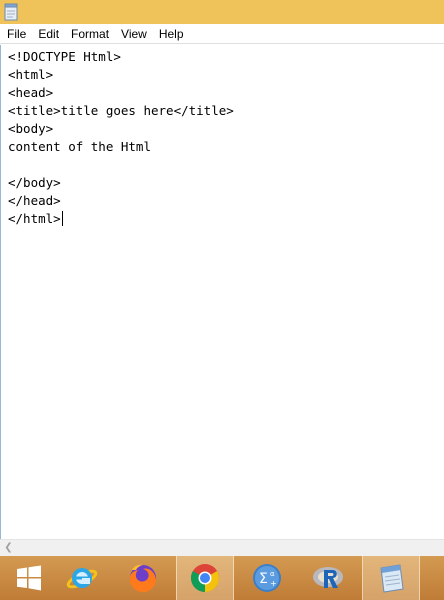  Describe the element at coordinates (31, 128) in the screenshot. I see `editor-line: <body>` at that location.